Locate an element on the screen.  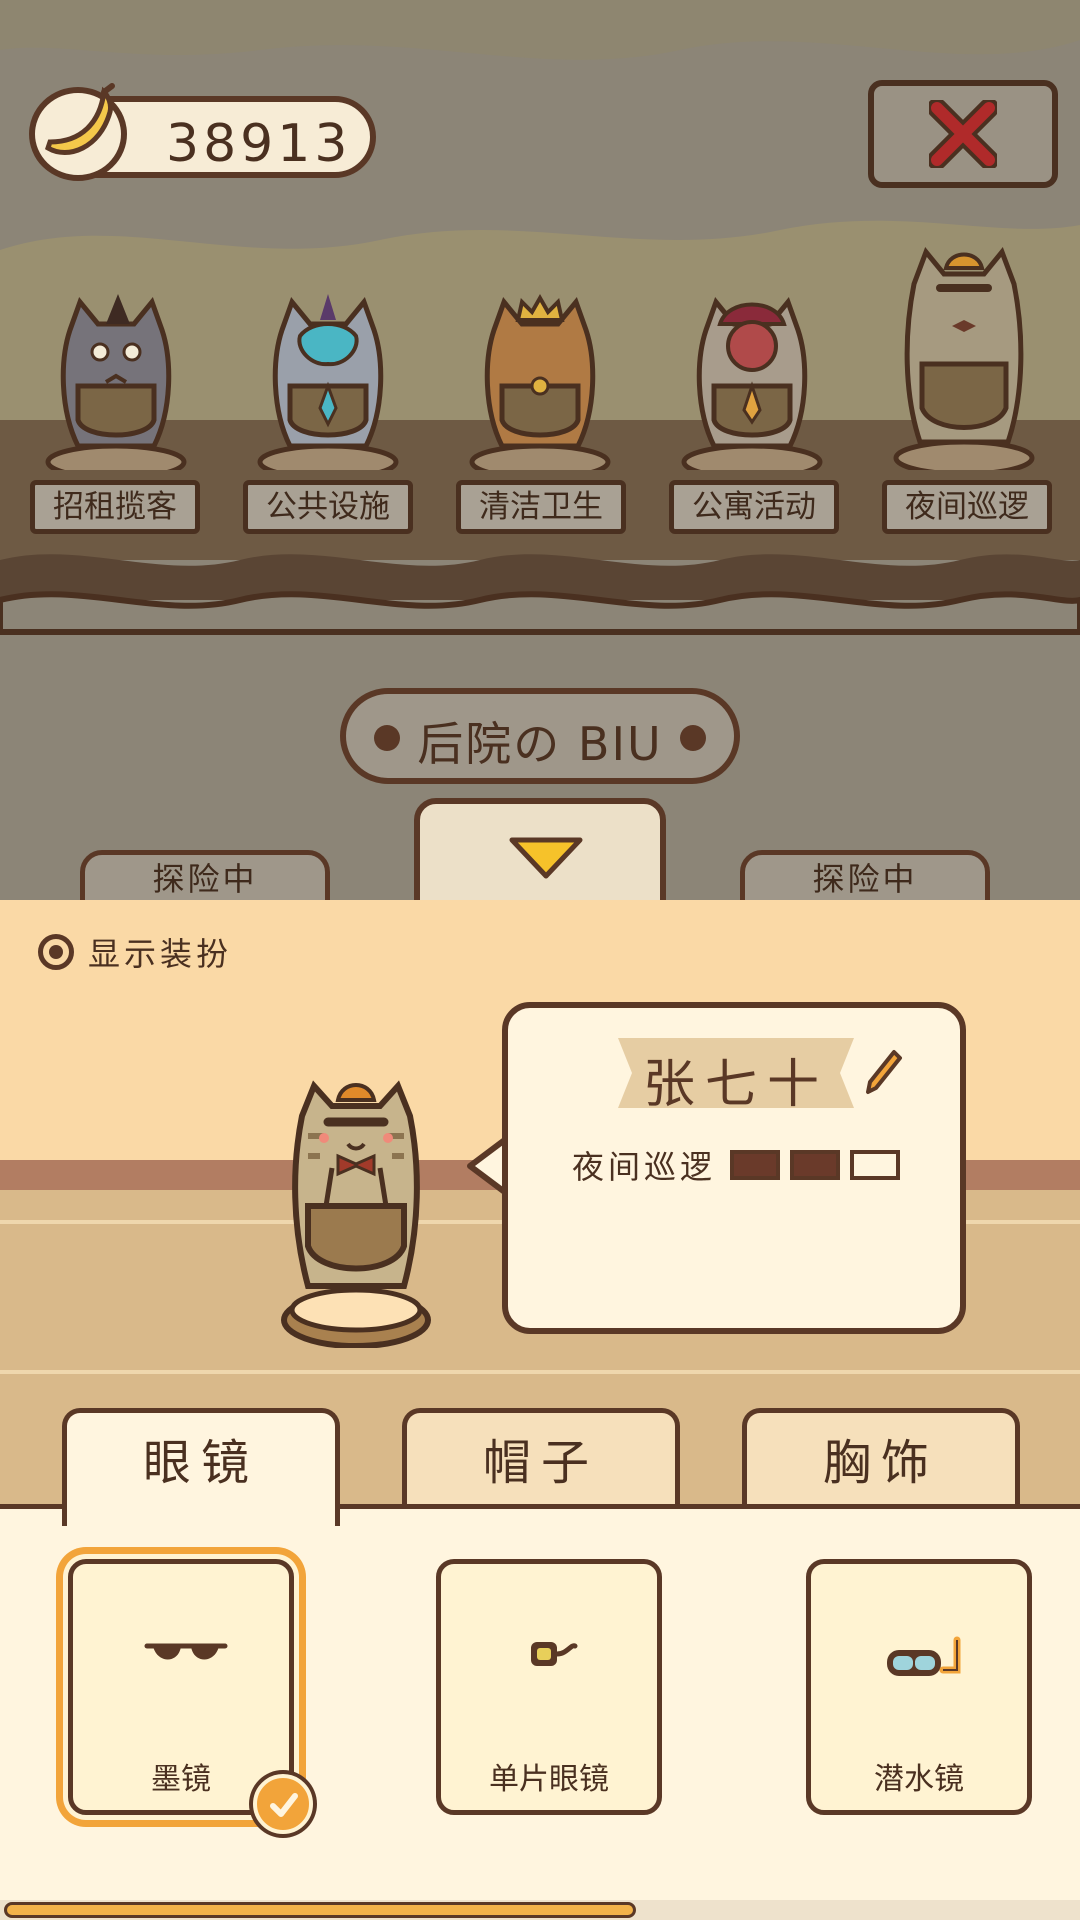
diving-mask-icon is located at coordinates (924, 1656).